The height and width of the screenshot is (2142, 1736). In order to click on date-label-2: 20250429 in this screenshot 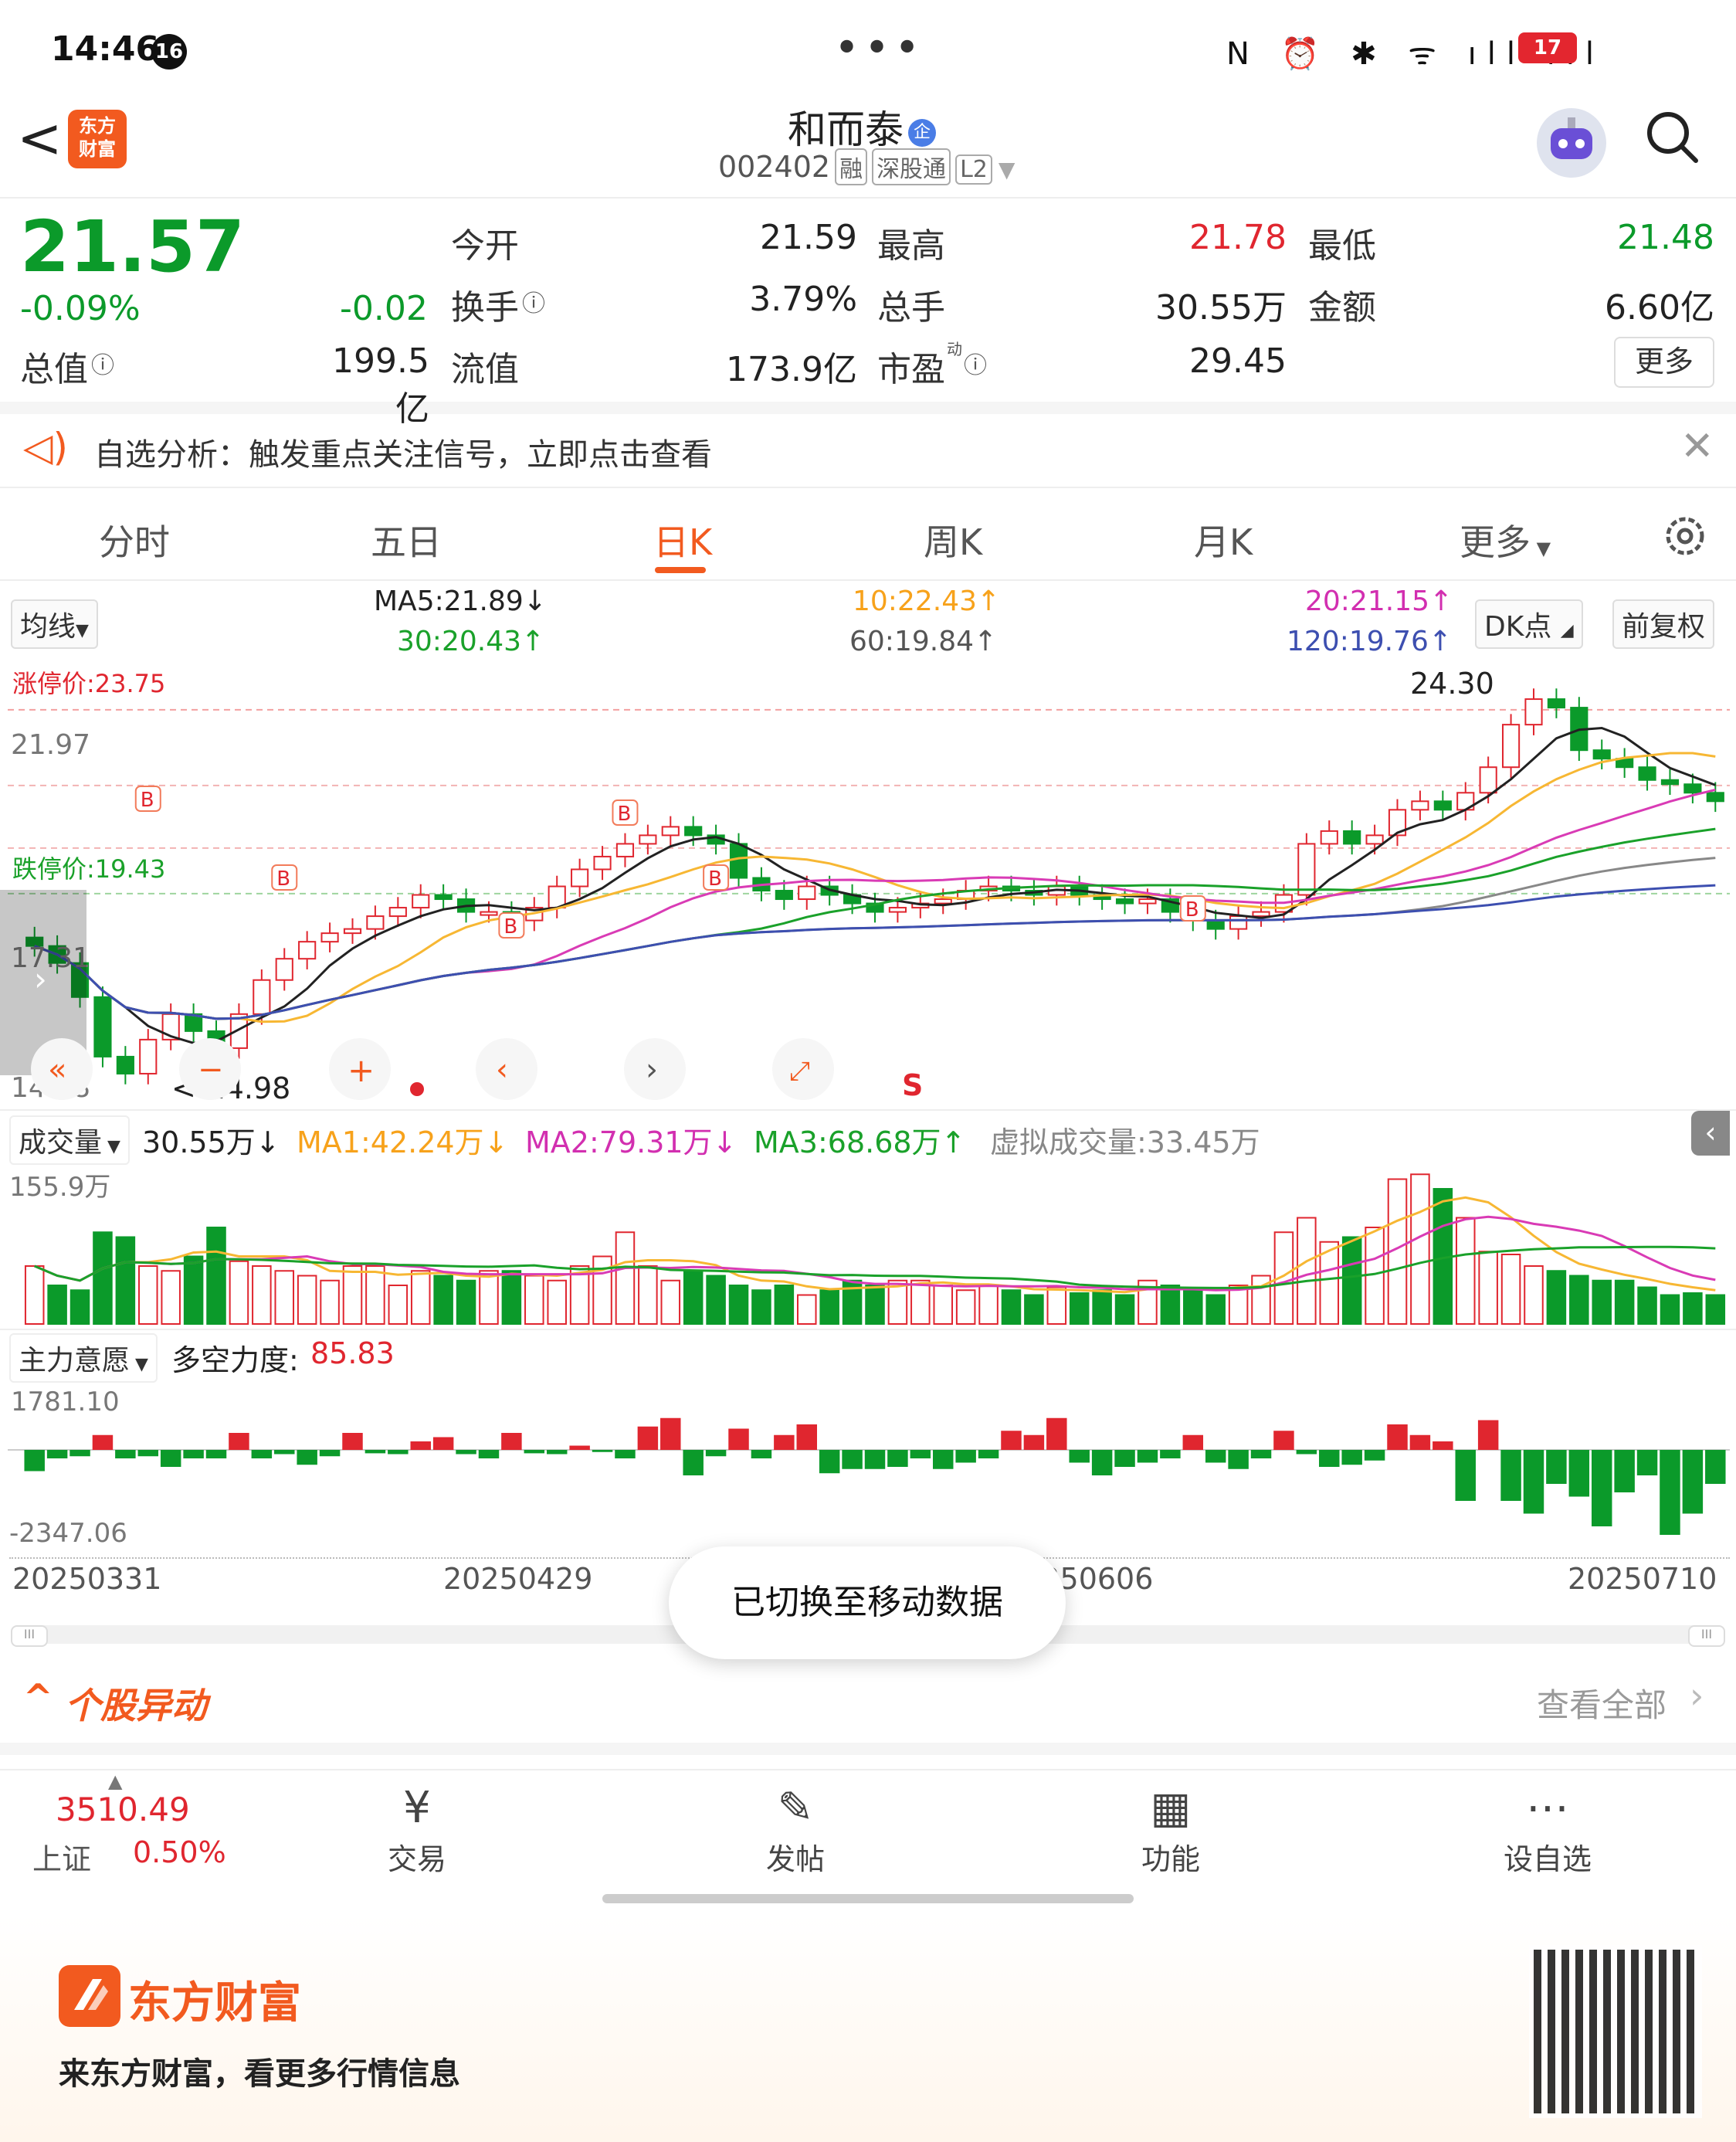, I will do `click(518, 1579)`.